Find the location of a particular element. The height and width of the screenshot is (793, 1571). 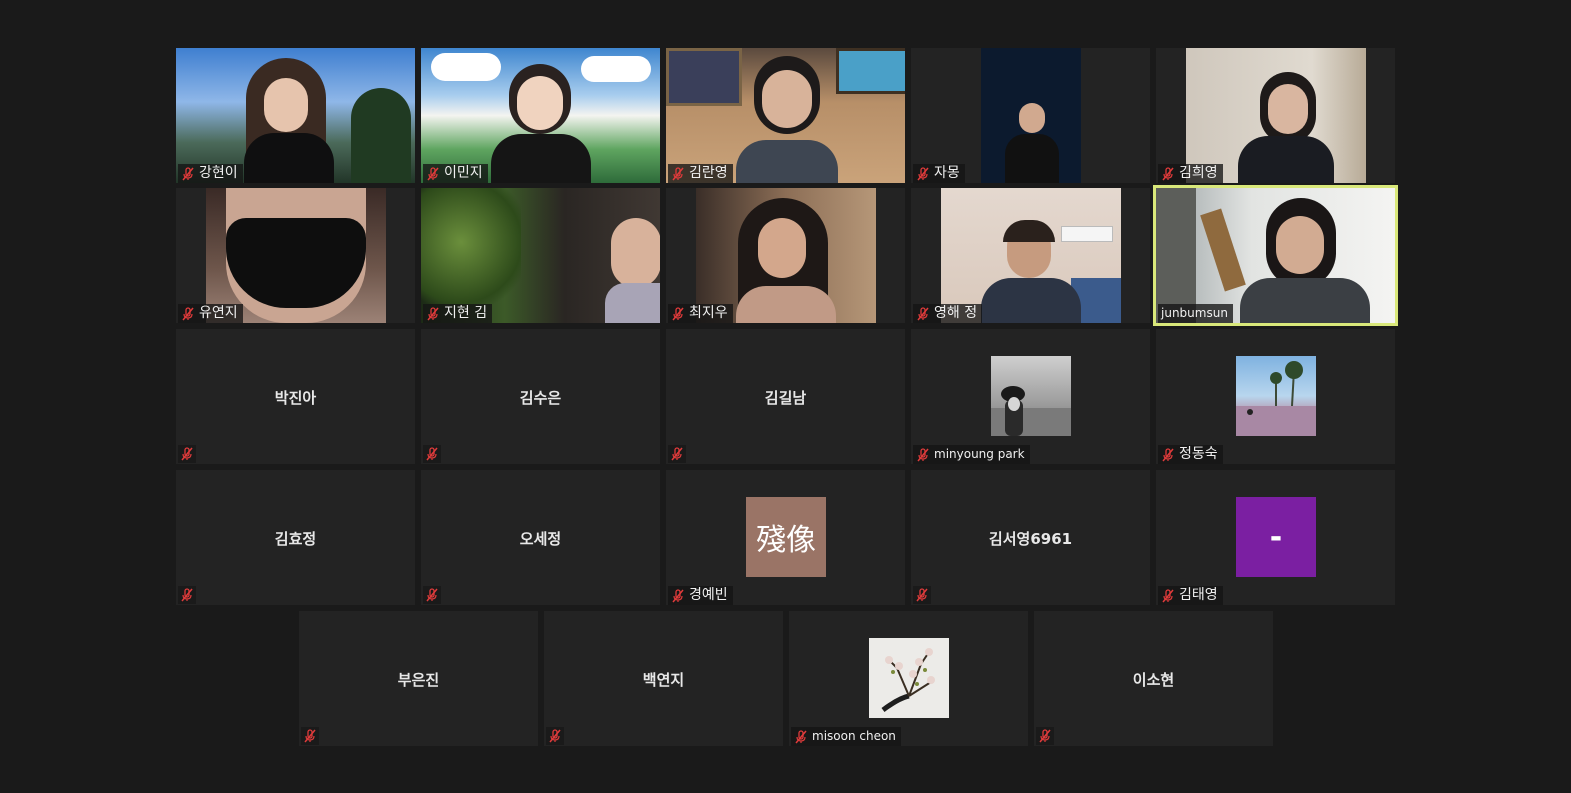

participant-tile: 김서영6961 is located at coordinates (1030, 537).